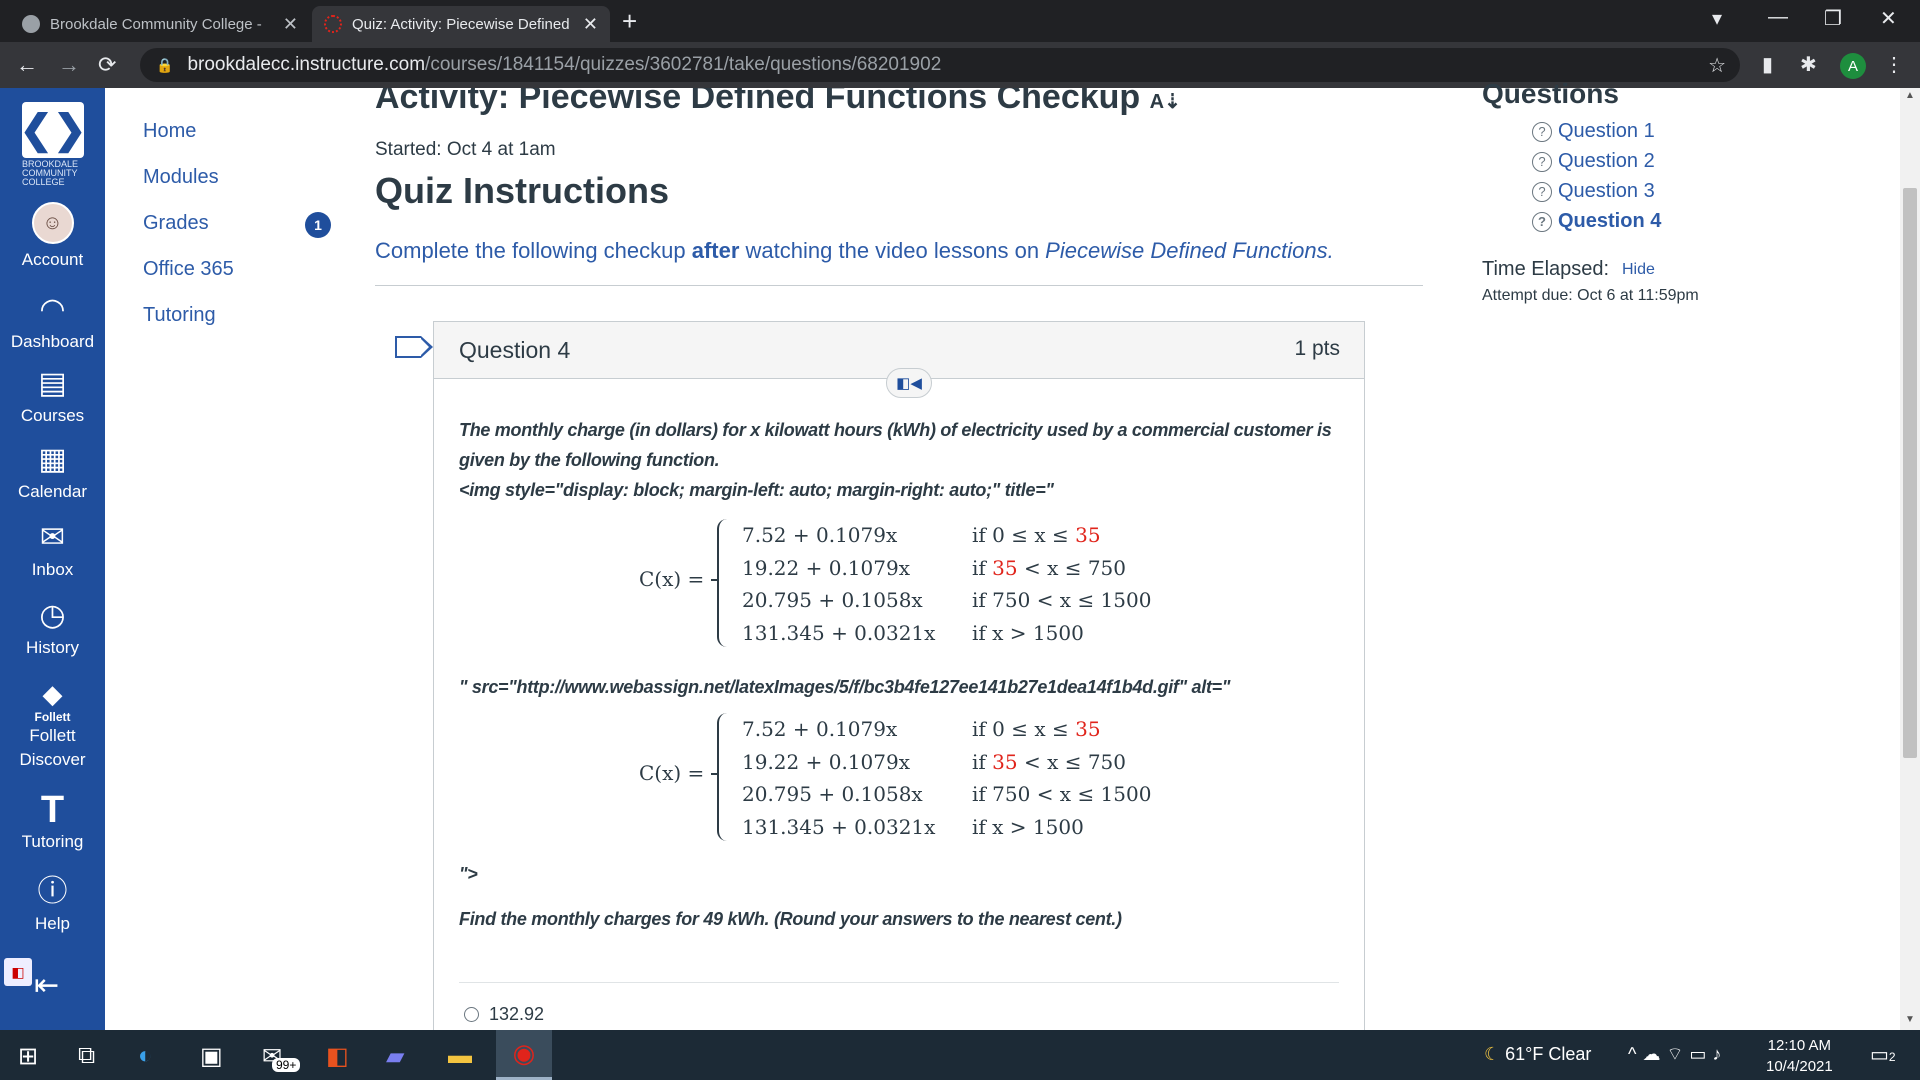 The height and width of the screenshot is (1080, 1920). I want to click on collapse-nav-button: ◧ ⇤, so click(31, 980).